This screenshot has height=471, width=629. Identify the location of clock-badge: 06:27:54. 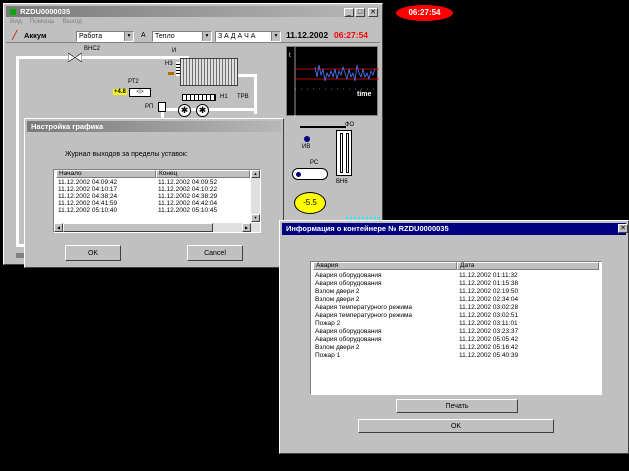
(424, 13).